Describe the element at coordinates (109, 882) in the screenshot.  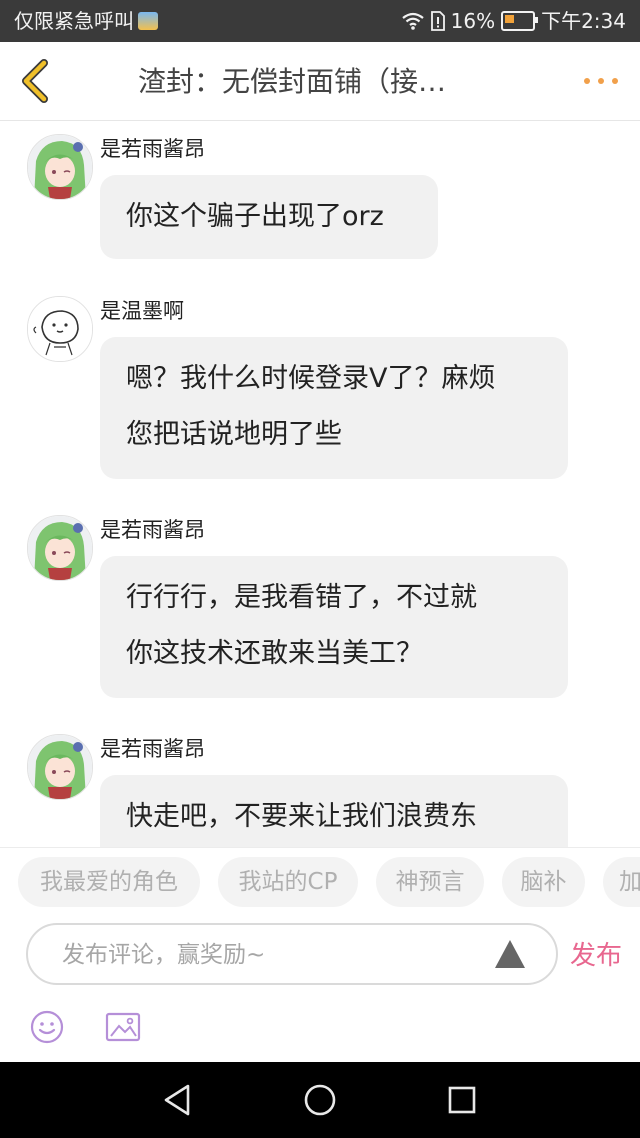
I see `tag-chip: 我最爱的角色` at that location.